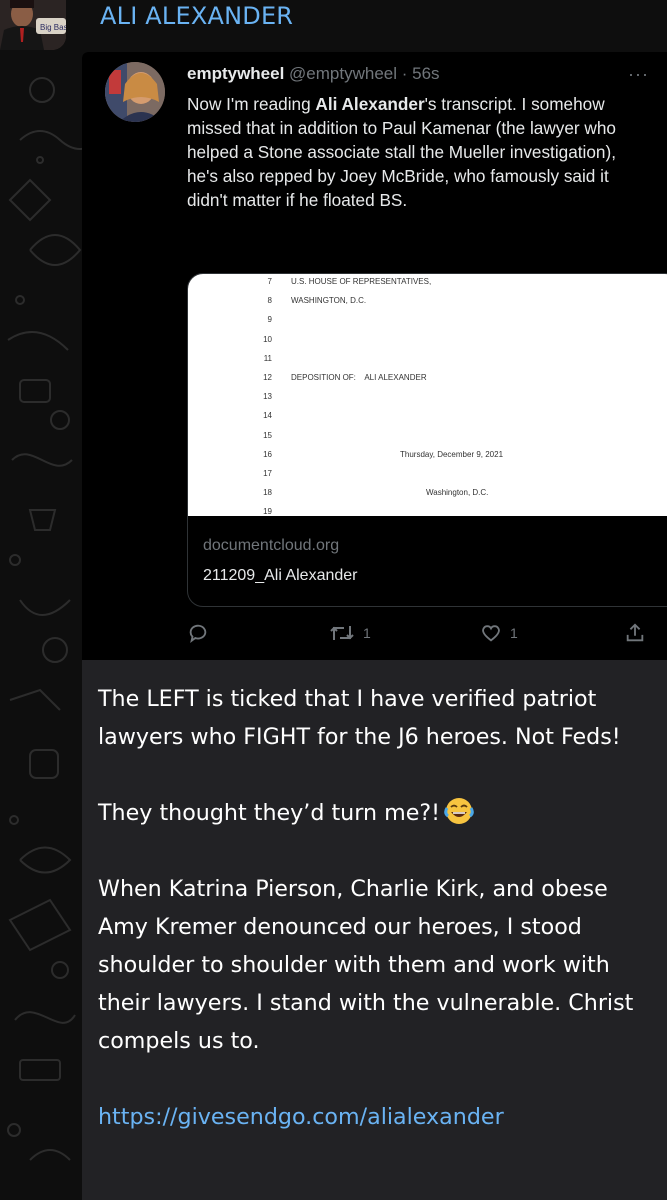 This screenshot has width=667, height=1200. What do you see at coordinates (196, 16) in the screenshot?
I see `channel-name: ALI ALEXANDER` at bounding box center [196, 16].